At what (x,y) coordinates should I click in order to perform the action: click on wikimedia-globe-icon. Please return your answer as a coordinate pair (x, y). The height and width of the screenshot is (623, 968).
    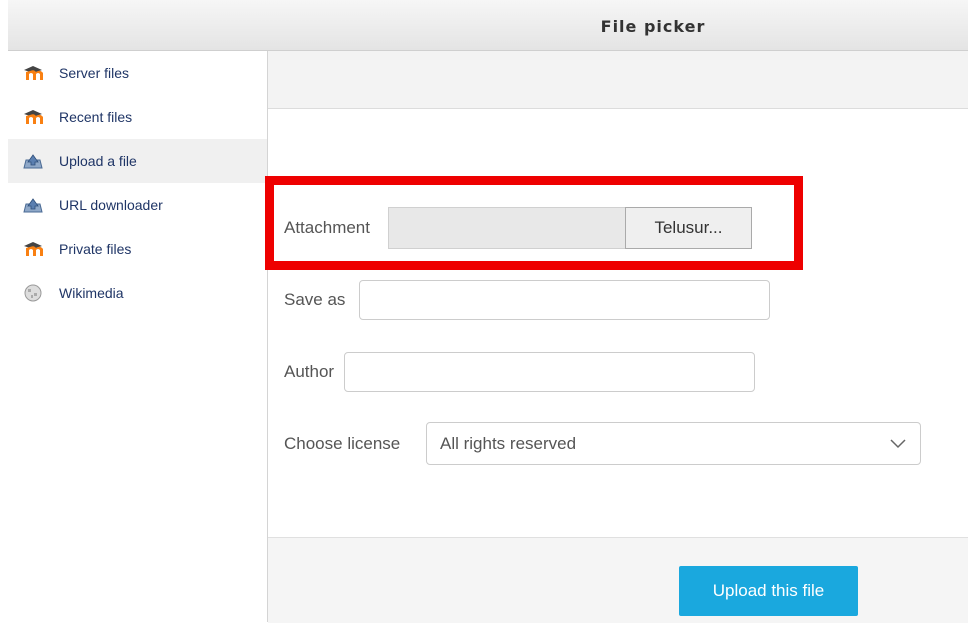
    Looking at the image, I should click on (33, 293).